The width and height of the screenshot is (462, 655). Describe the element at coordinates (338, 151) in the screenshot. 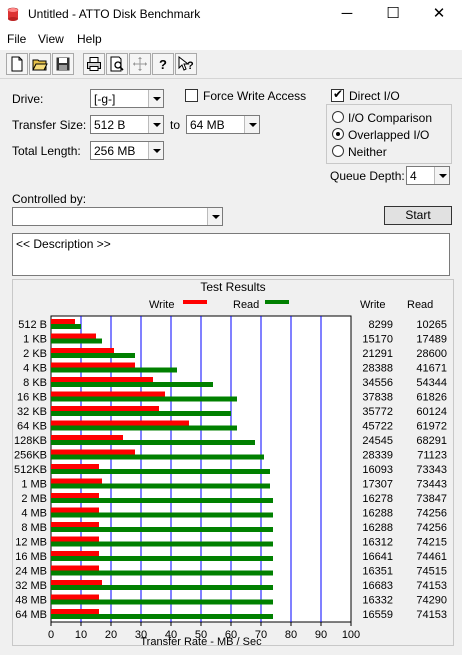

I see `neither-radio` at that location.